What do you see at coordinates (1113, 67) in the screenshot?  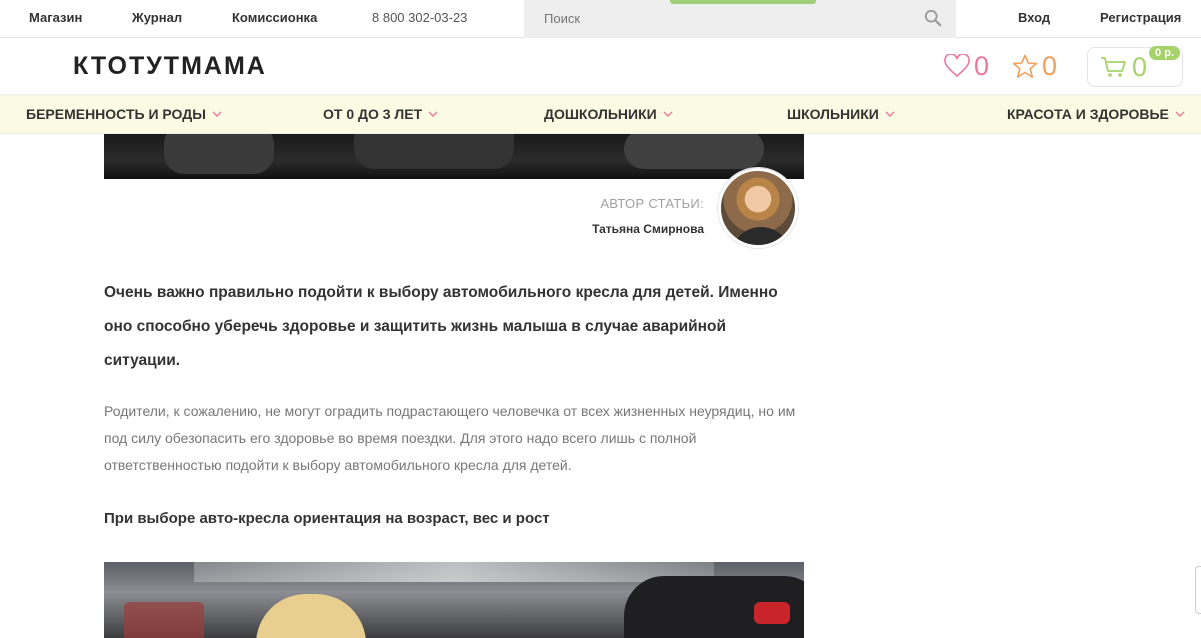 I see `cart-icon` at bounding box center [1113, 67].